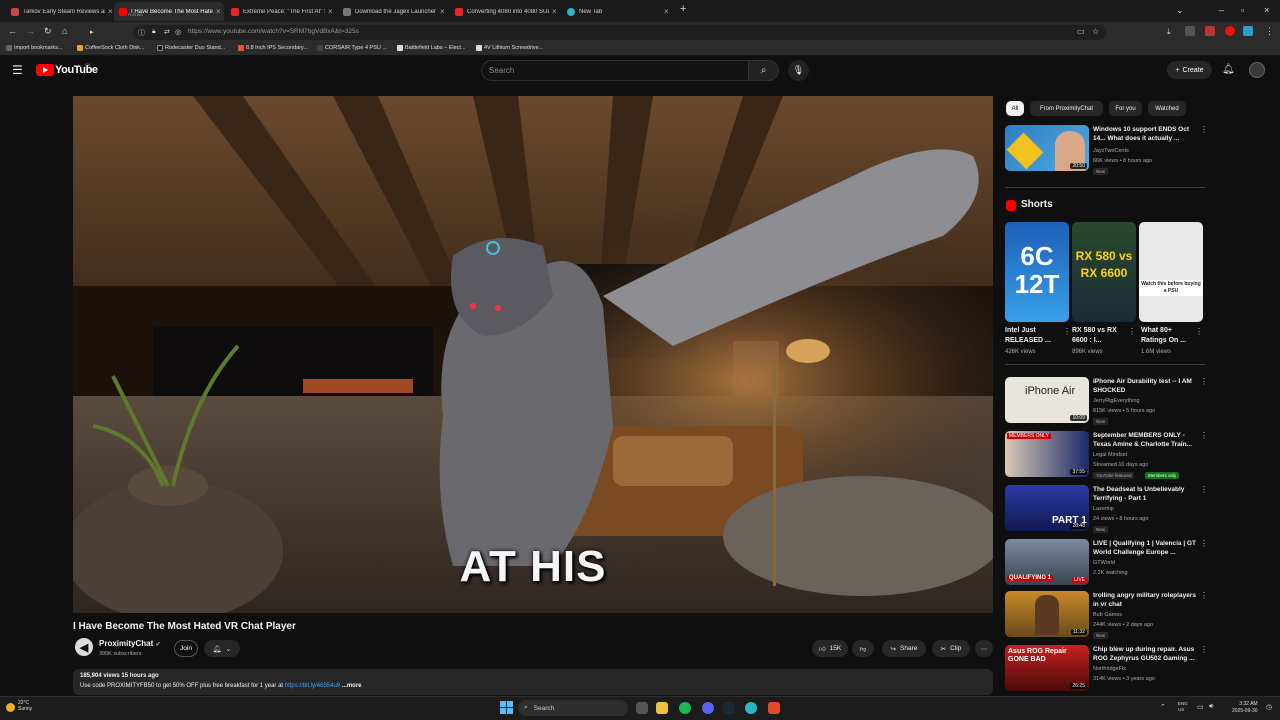 The image size is (1280, 720). What do you see at coordinates (130, 643) in the screenshot?
I see `channel-name: ProximityChat ✔` at bounding box center [130, 643].